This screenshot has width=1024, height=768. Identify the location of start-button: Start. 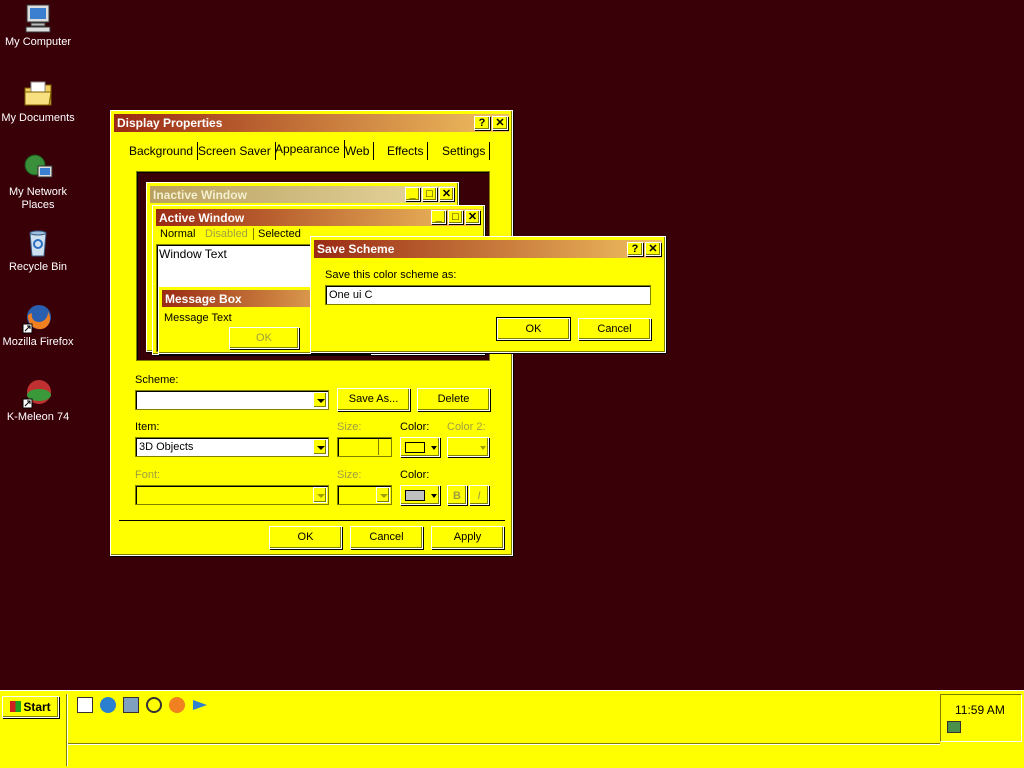
(30, 707).